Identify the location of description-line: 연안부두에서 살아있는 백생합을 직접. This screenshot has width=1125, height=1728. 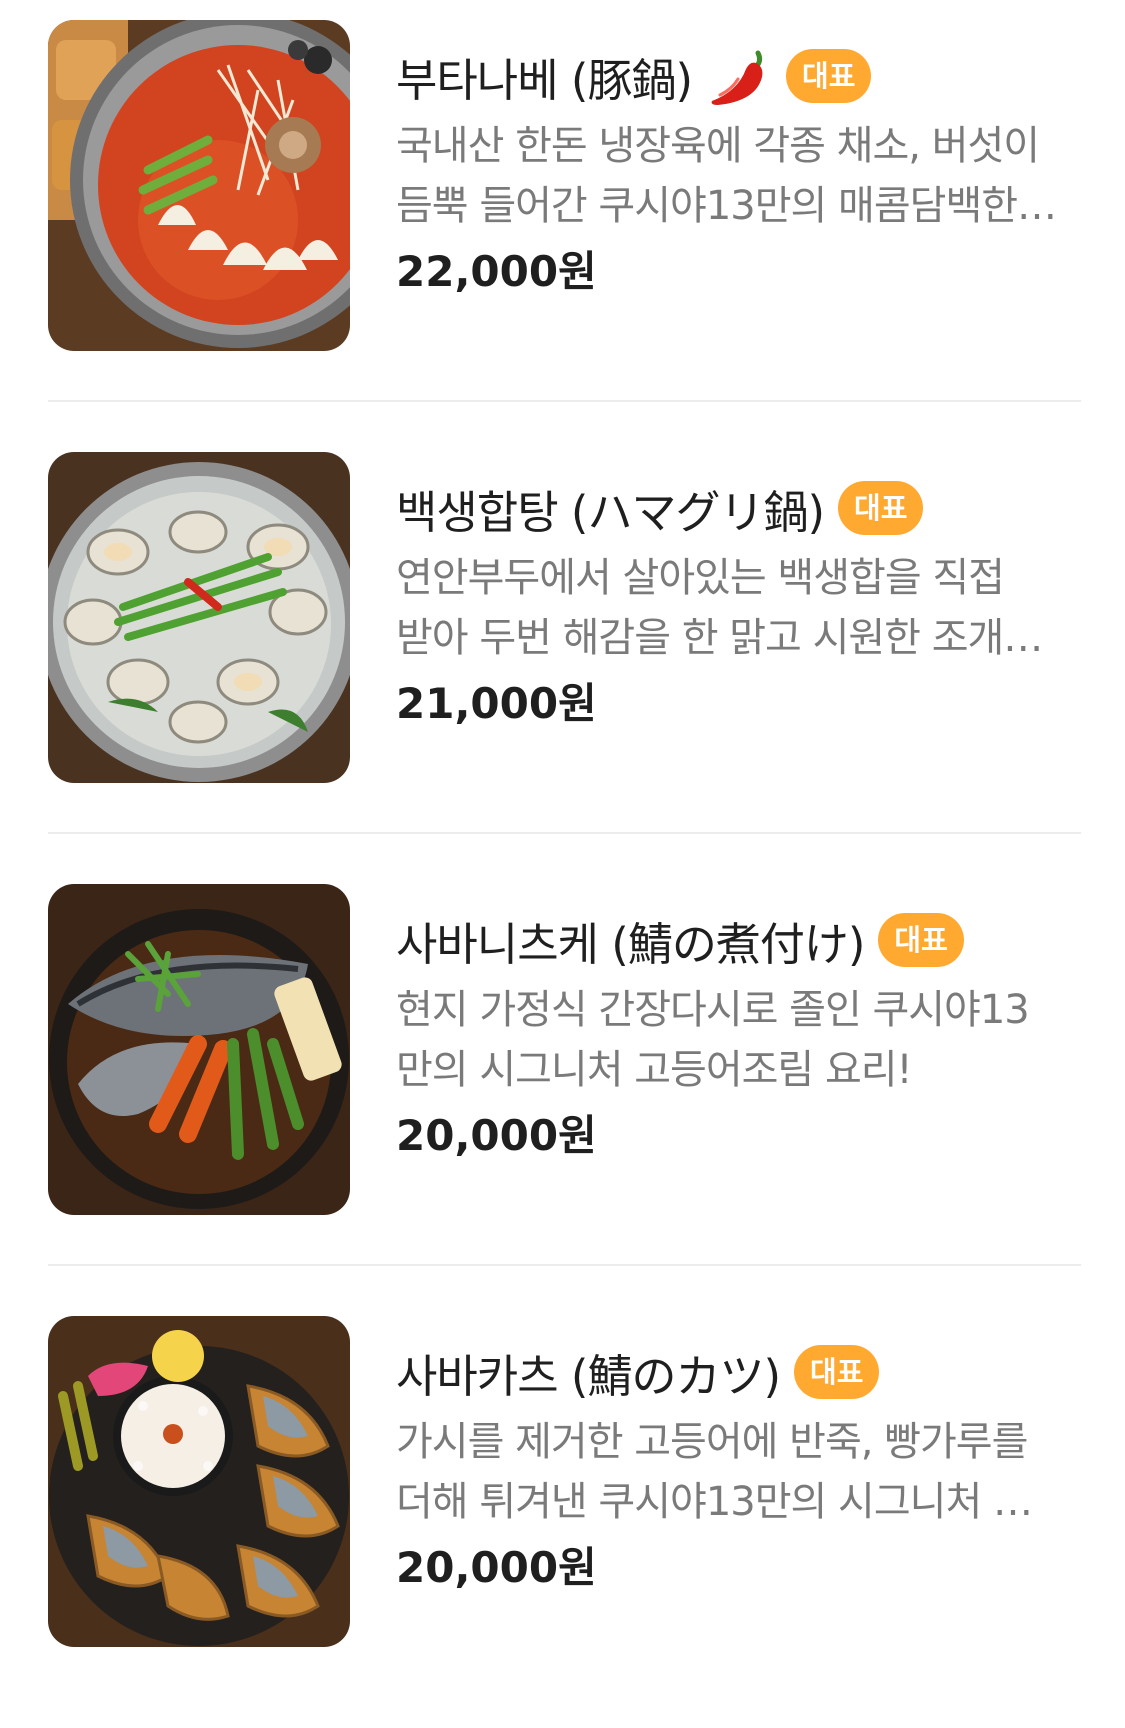
(700, 578).